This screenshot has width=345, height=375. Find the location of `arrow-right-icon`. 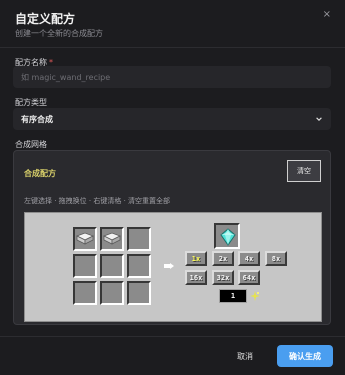

arrow-right-icon is located at coordinates (169, 266).